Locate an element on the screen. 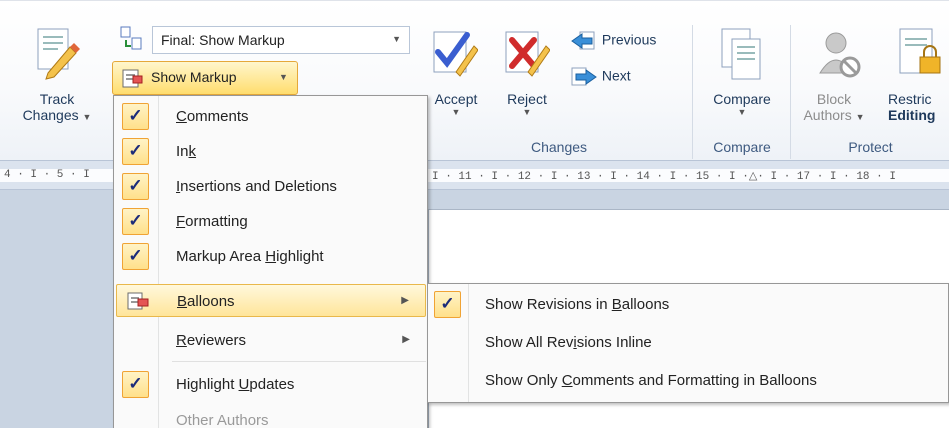 This screenshot has height=428, width=949. track-changes-icon is located at coordinates (55, 55).